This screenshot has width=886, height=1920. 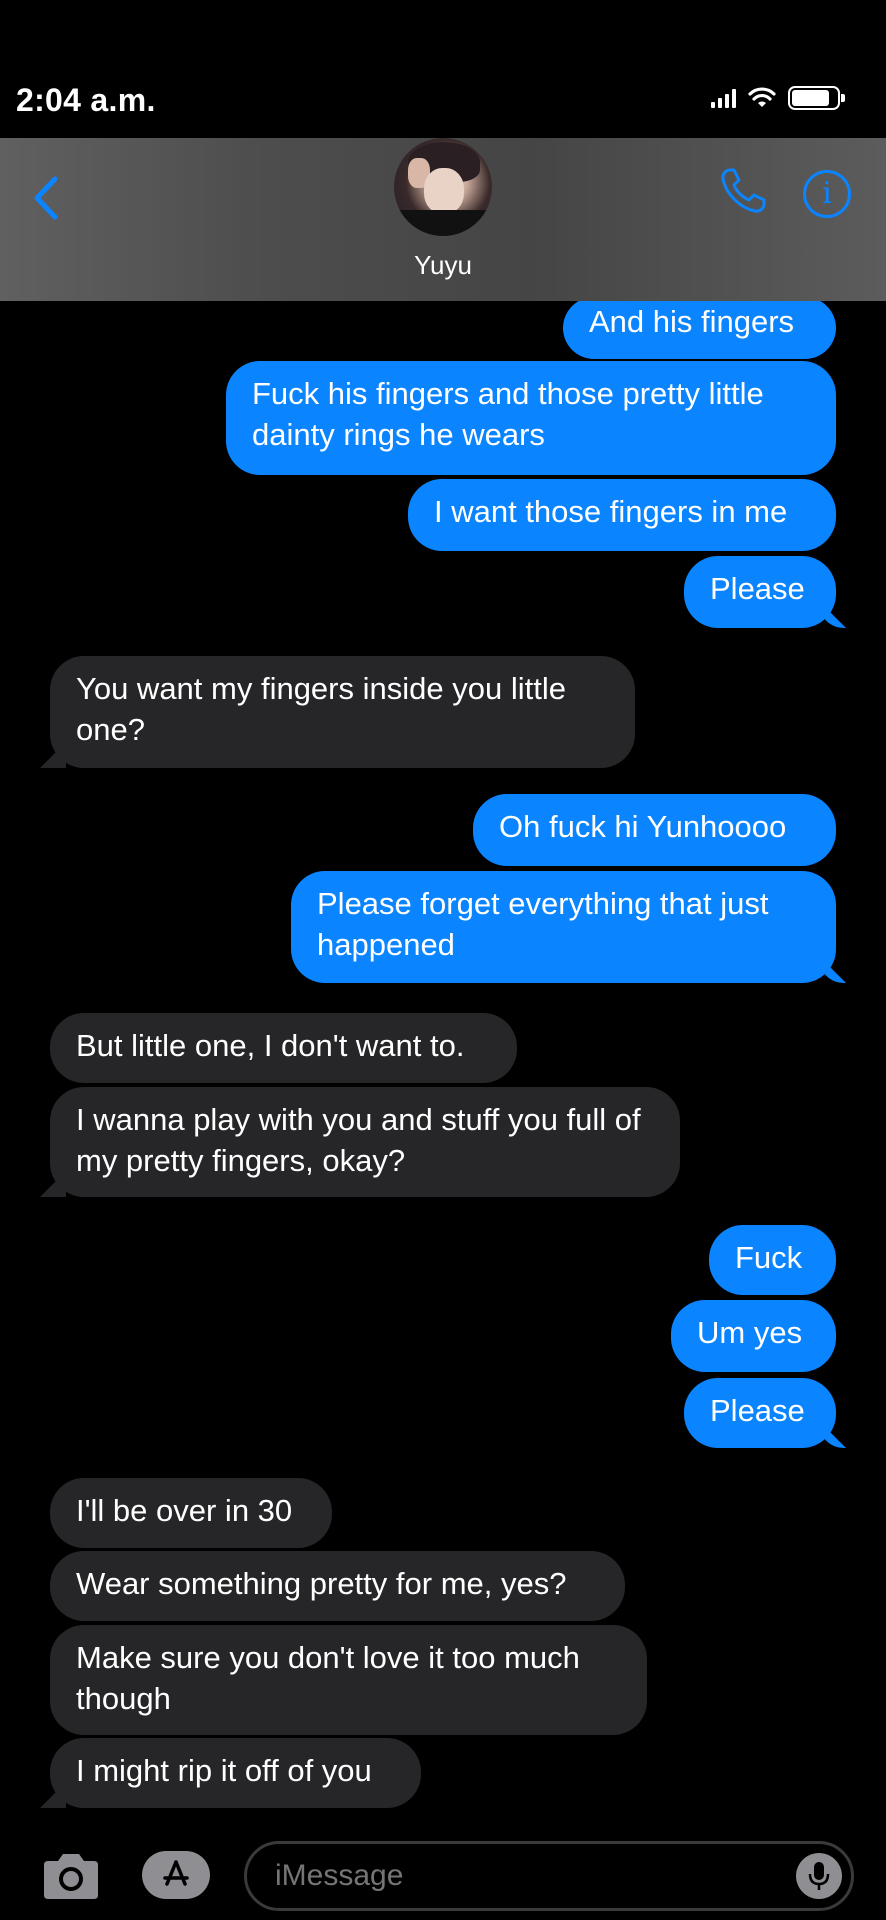 I want to click on received-message: I might rip it off of you, so click(x=235, y=1773).